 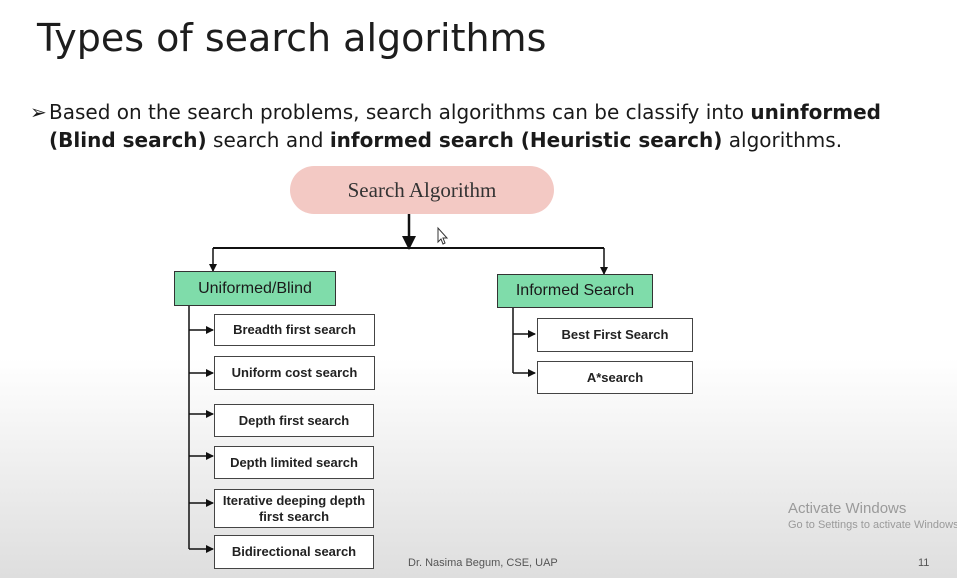 What do you see at coordinates (294, 373) in the screenshot?
I see `leaf-uniform-cost-search: Uniform cost search` at bounding box center [294, 373].